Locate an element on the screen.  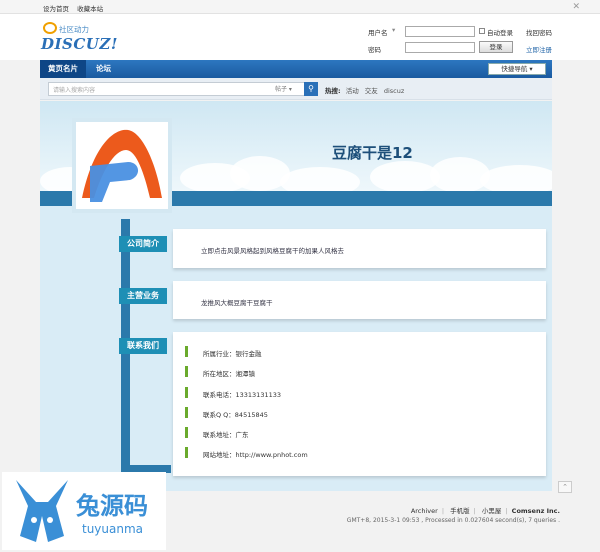
quick-nav-button: 快捷导航 ▾ is located at coordinates (517, 69).